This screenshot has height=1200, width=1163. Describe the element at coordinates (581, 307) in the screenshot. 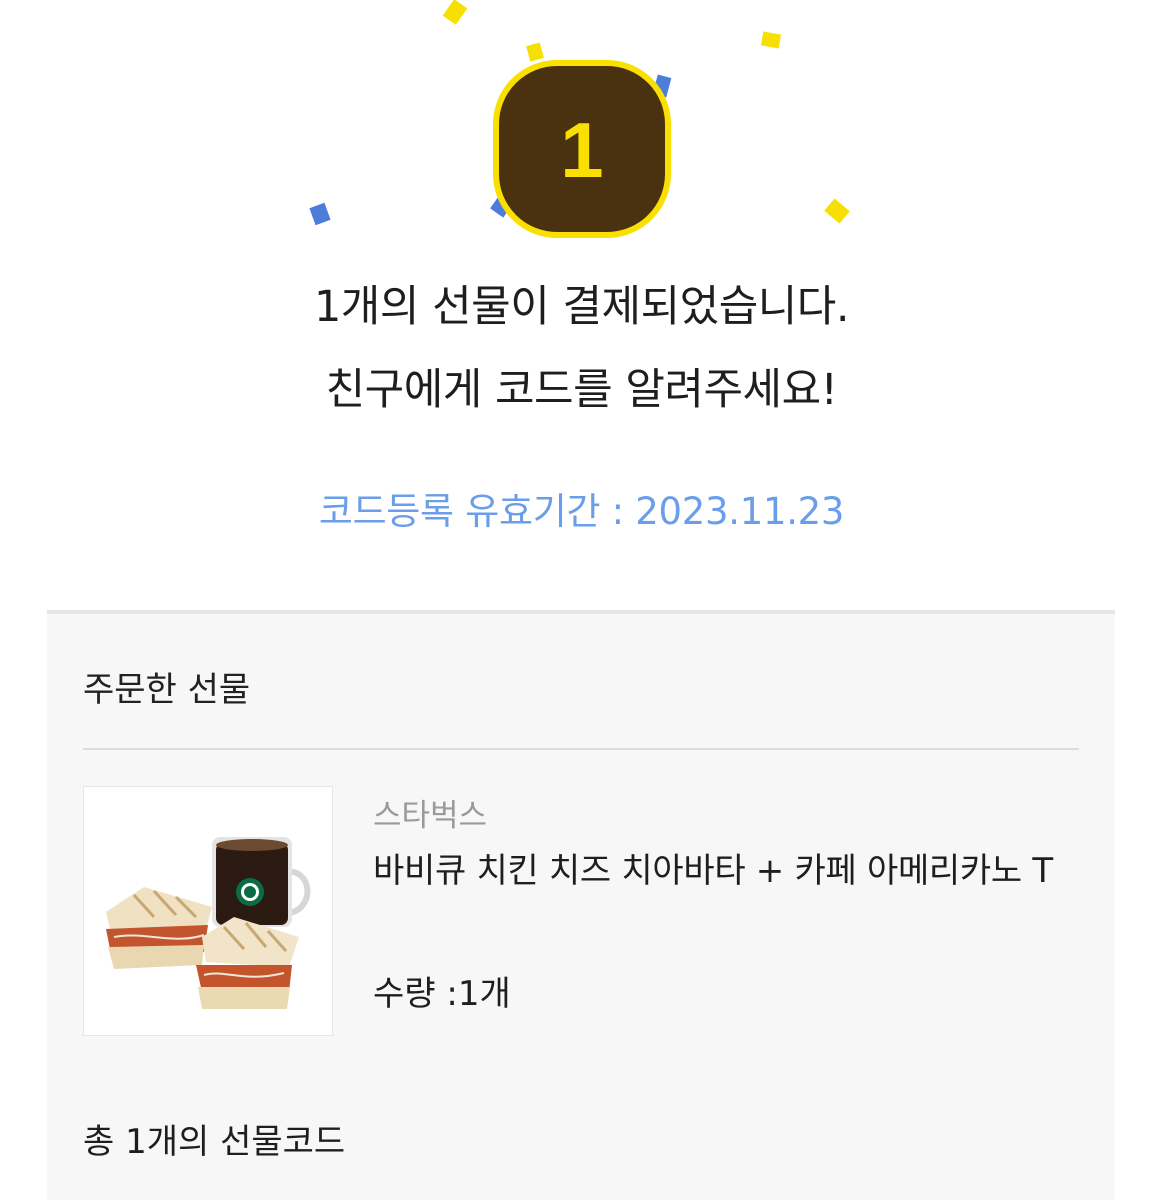

I see `payment-complete-message: 1개의 선물이 결제되었습니다.` at that location.